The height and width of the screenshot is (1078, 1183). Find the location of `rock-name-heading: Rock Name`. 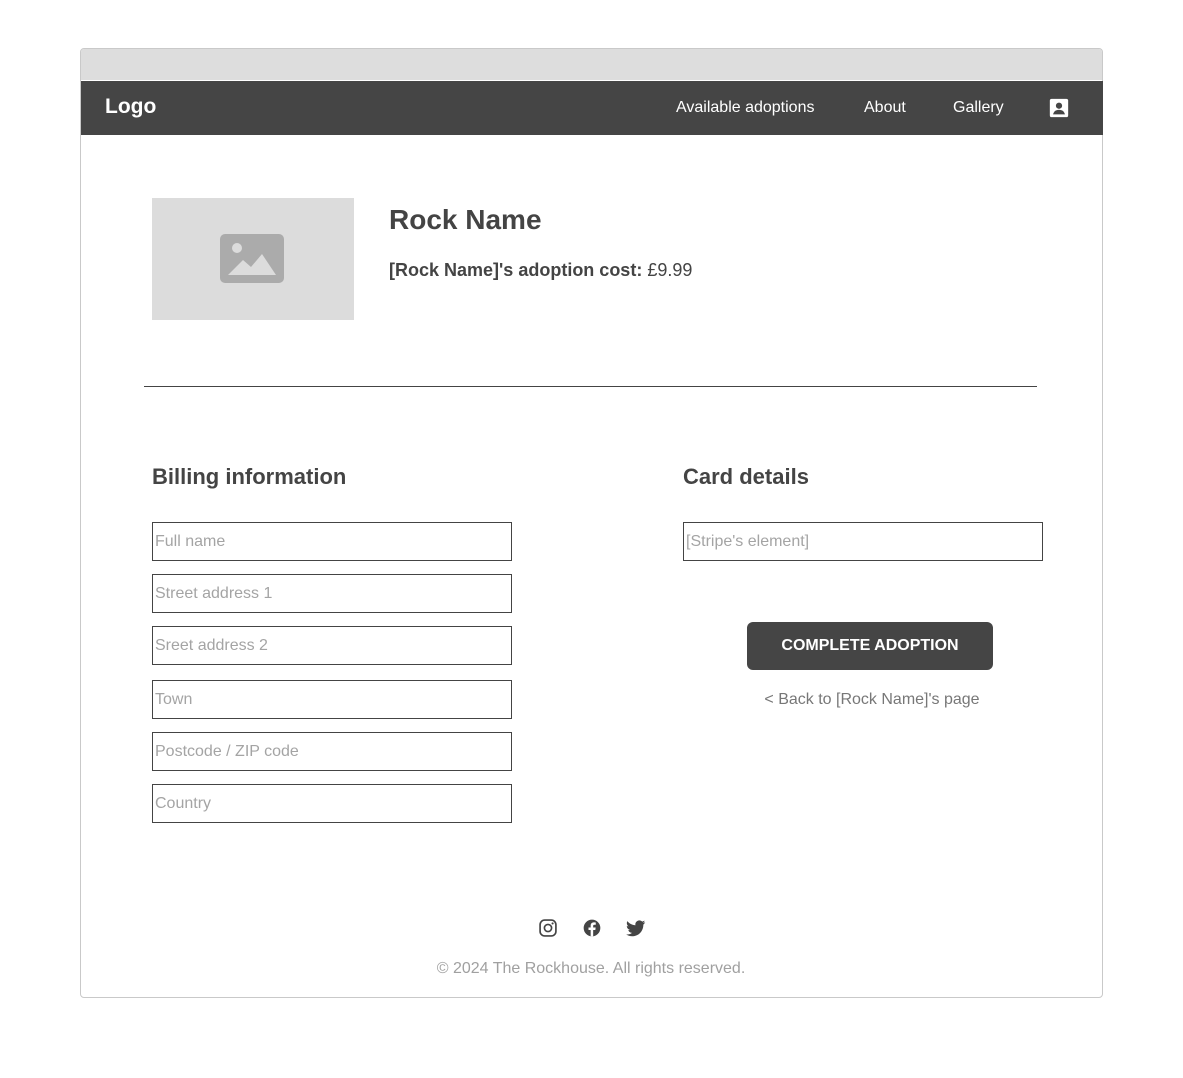

rock-name-heading: Rock Name is located at coordinates (465, 219).